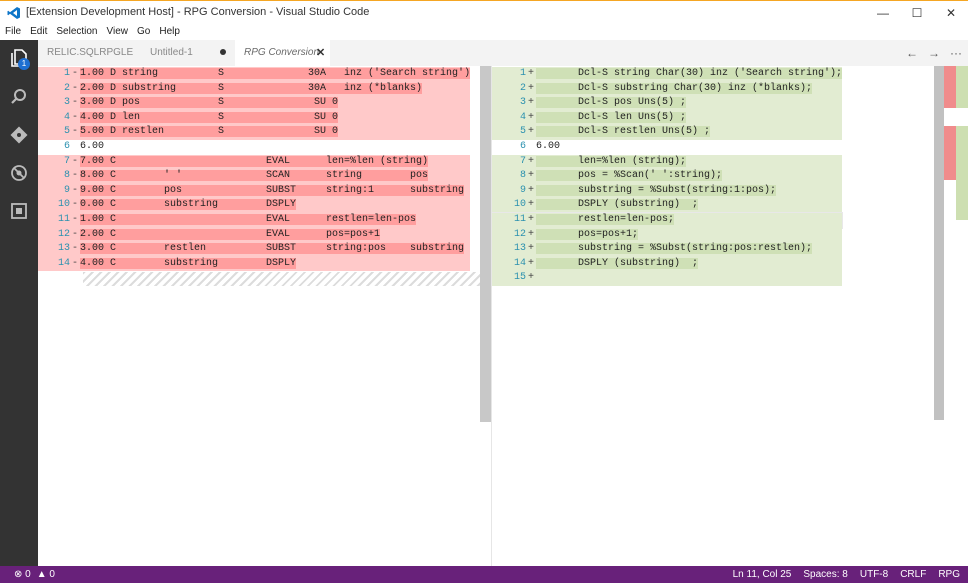  Describe the element at coordinates (54, 176) in the screenshot. I see `line-number: 8` at that location.